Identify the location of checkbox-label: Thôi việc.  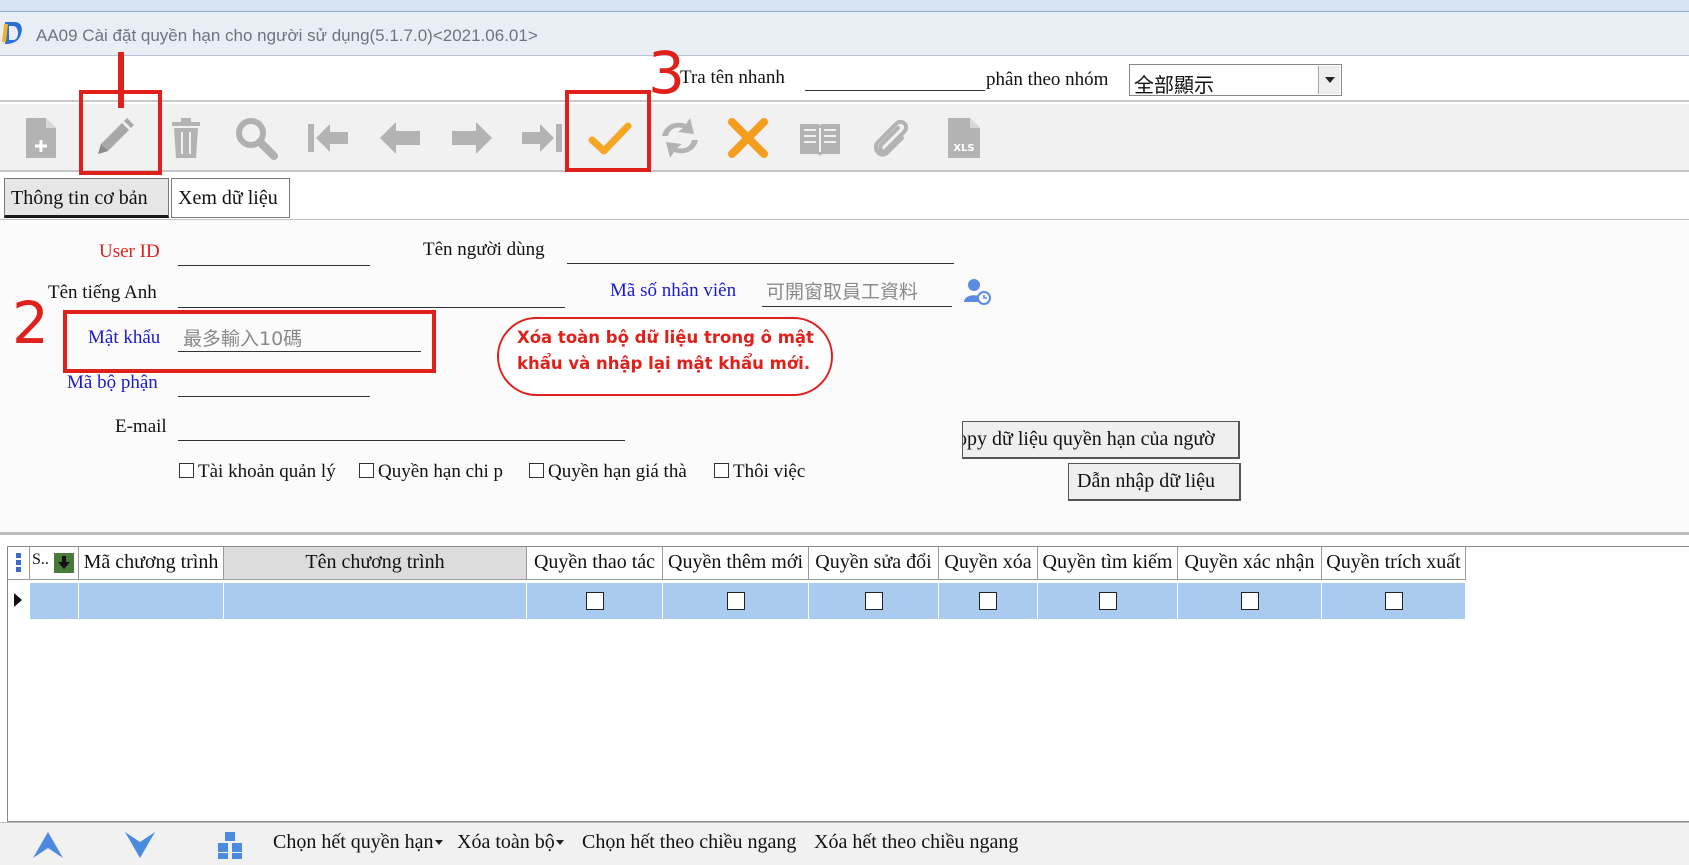
(769, 471).